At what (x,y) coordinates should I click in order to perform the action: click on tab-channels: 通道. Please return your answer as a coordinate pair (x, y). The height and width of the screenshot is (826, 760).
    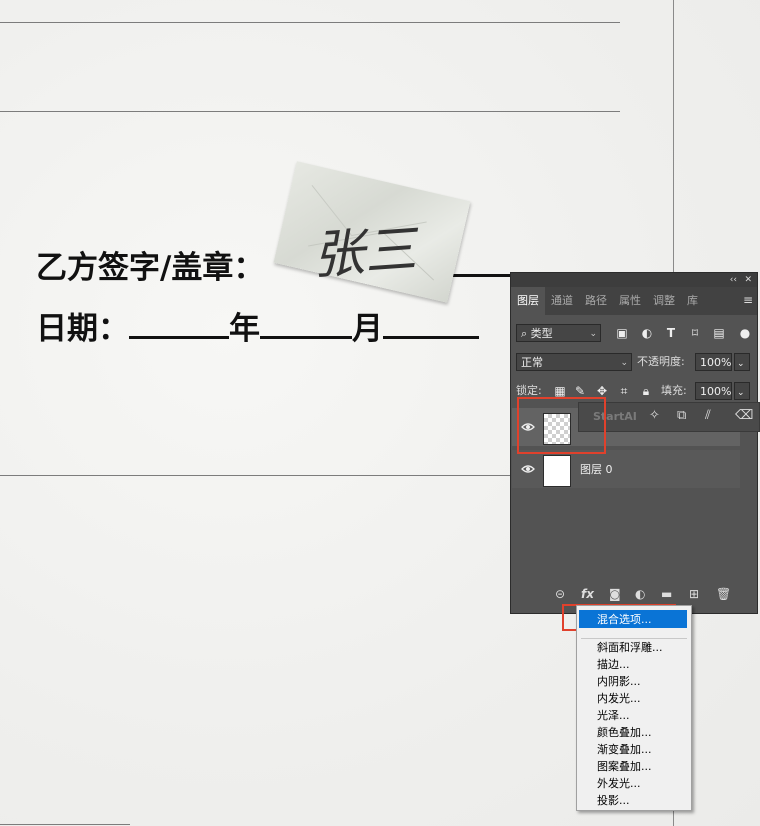
    Looking at the image, I should click on (562, 304).